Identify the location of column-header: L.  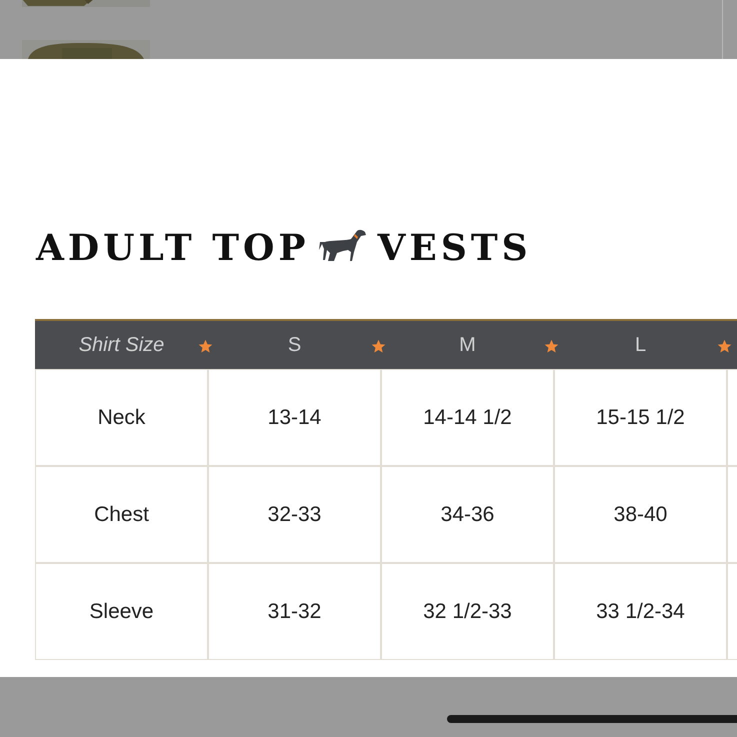
(640, 345).